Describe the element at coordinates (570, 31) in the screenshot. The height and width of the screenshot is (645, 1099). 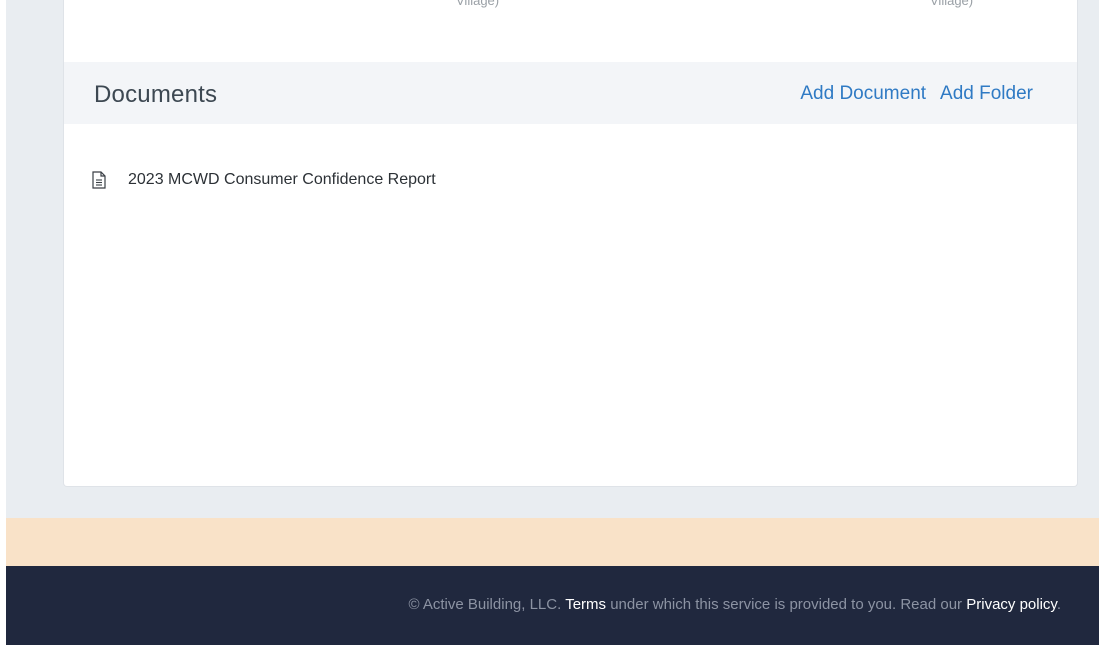
I see `cut-off-details-row: Village) Village)` at that location.